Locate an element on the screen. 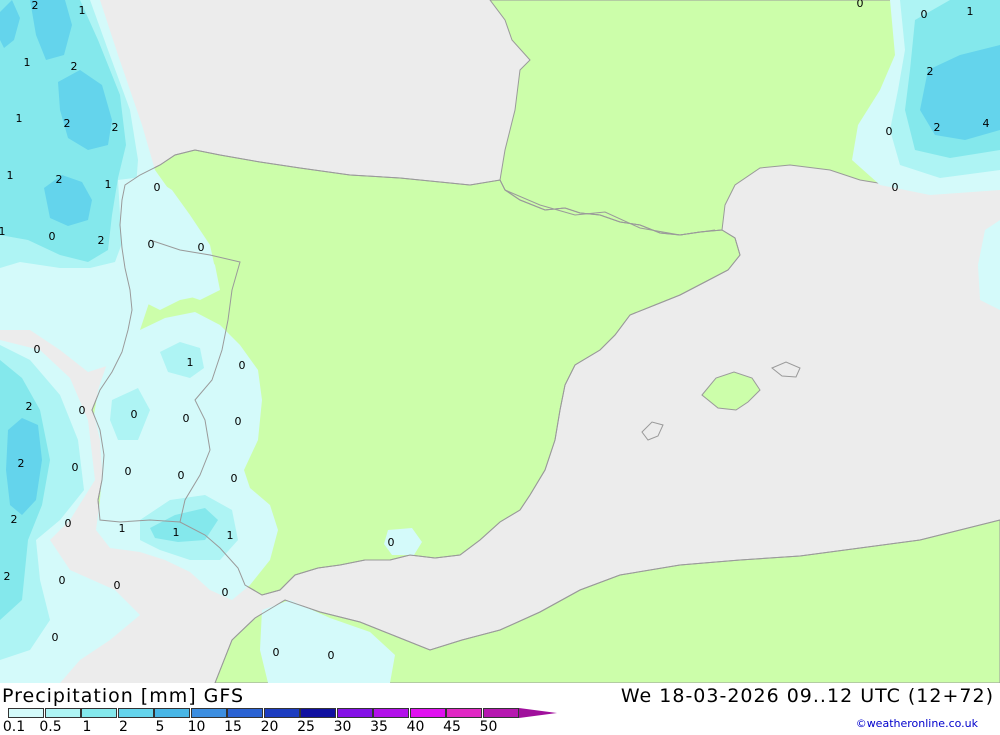 The height and width of the screenshot is (735, 1000). valid-time: We 18-03-2026 09..12 UTC (12+72) is located at coordinates (807, 696).